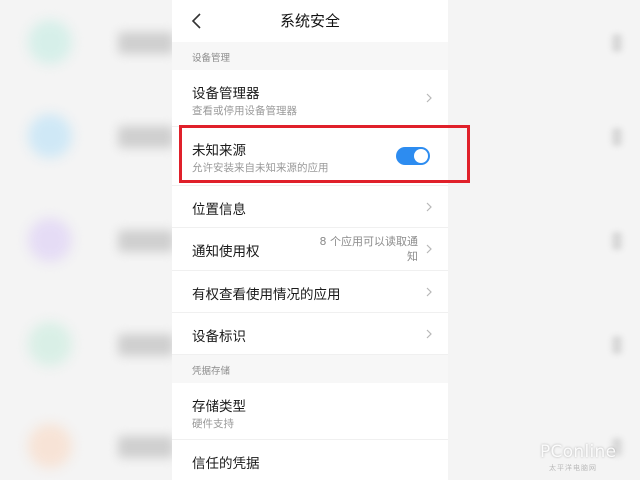 The height and width of the screenshot is (480, 640). Describe the element at coordinates (219, 337) in the screenshot. I see `setting-title: 设备标识` at that location.